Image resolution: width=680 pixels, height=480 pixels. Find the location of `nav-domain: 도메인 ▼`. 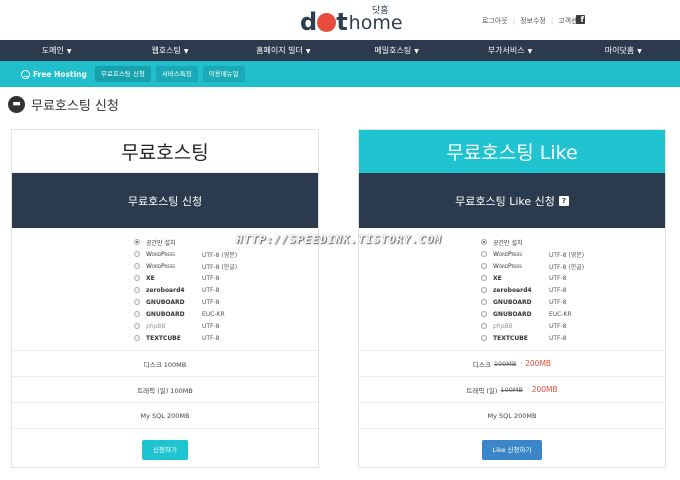

nav-domain: 도메인 ▼ is located at coordinates (56, 50).